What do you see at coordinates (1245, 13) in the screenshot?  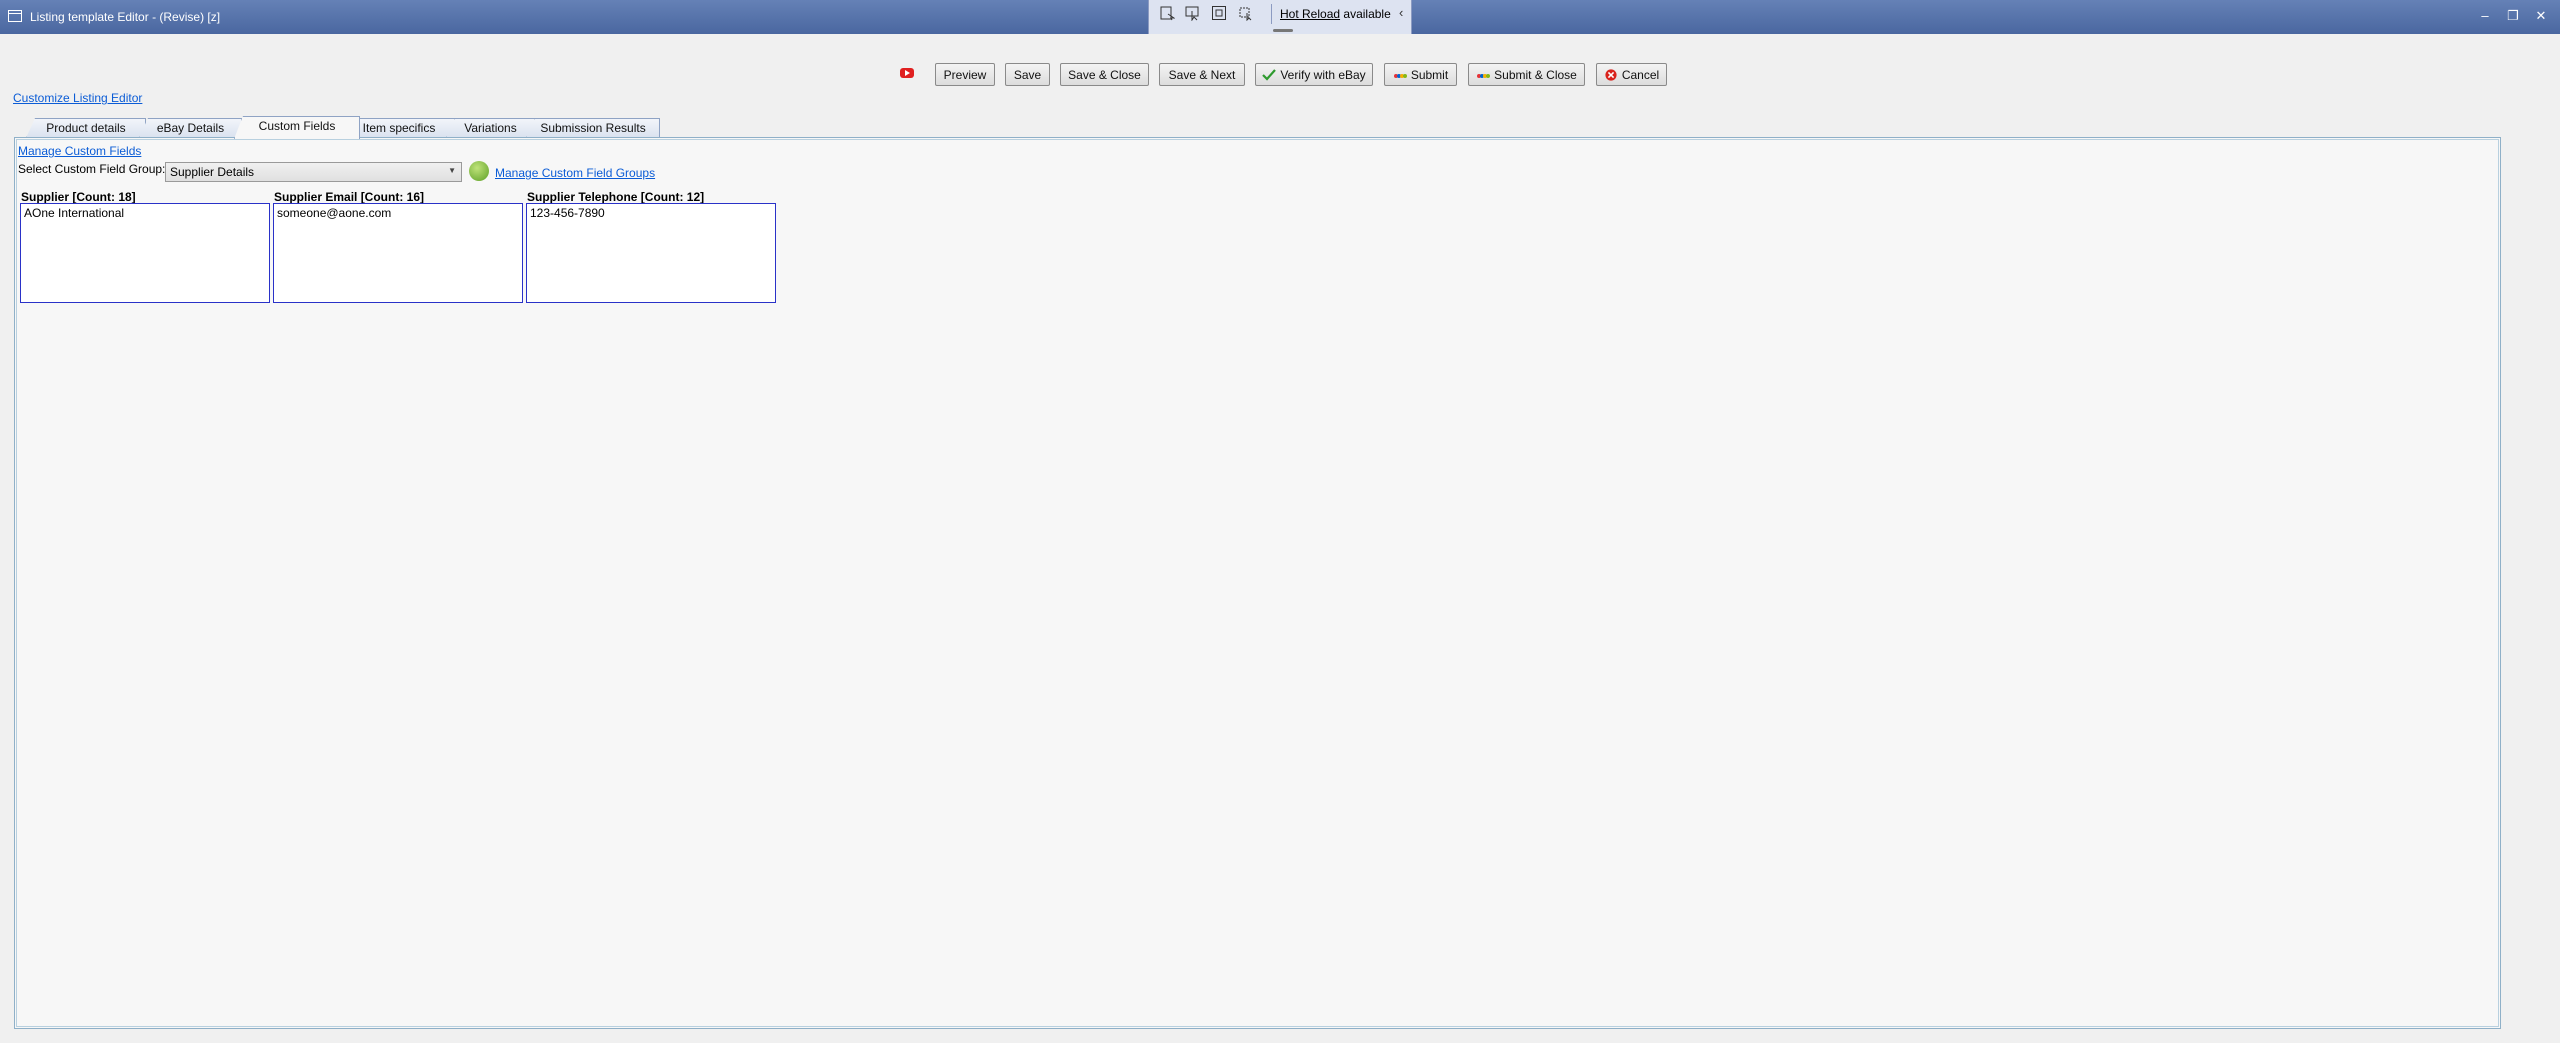 I see `track-focus-icon` at bounding box center [1245, 13].